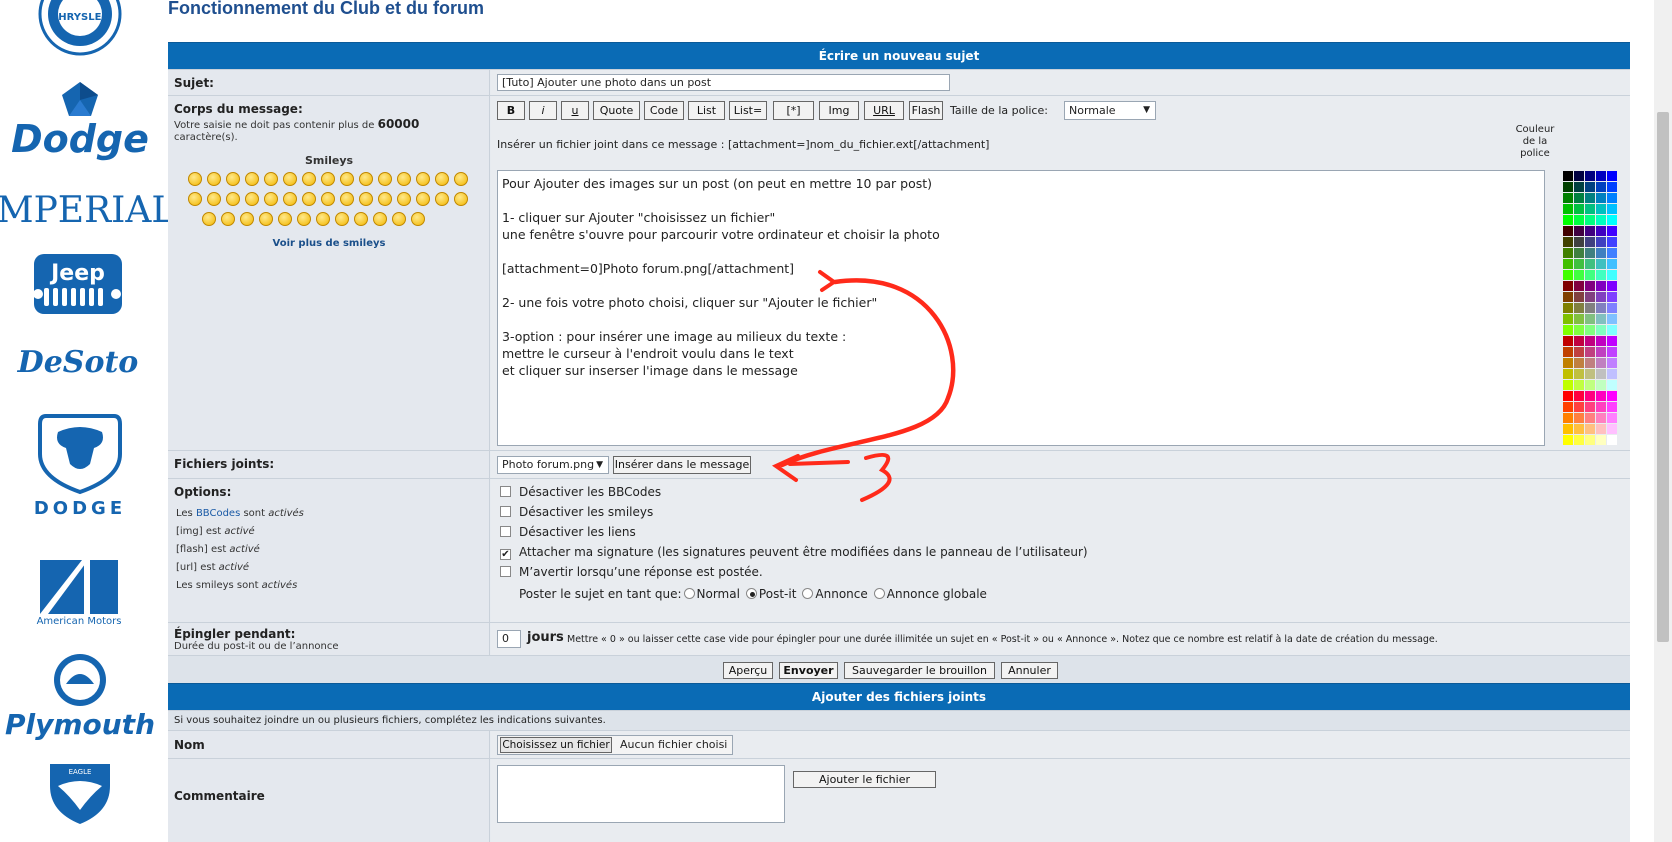 The height and width of the screenshot is (842, 1672). What do you see at coordinates (884, 110) in the screenshot?
I see `url-button: URL` at bounding box center [884, 110].